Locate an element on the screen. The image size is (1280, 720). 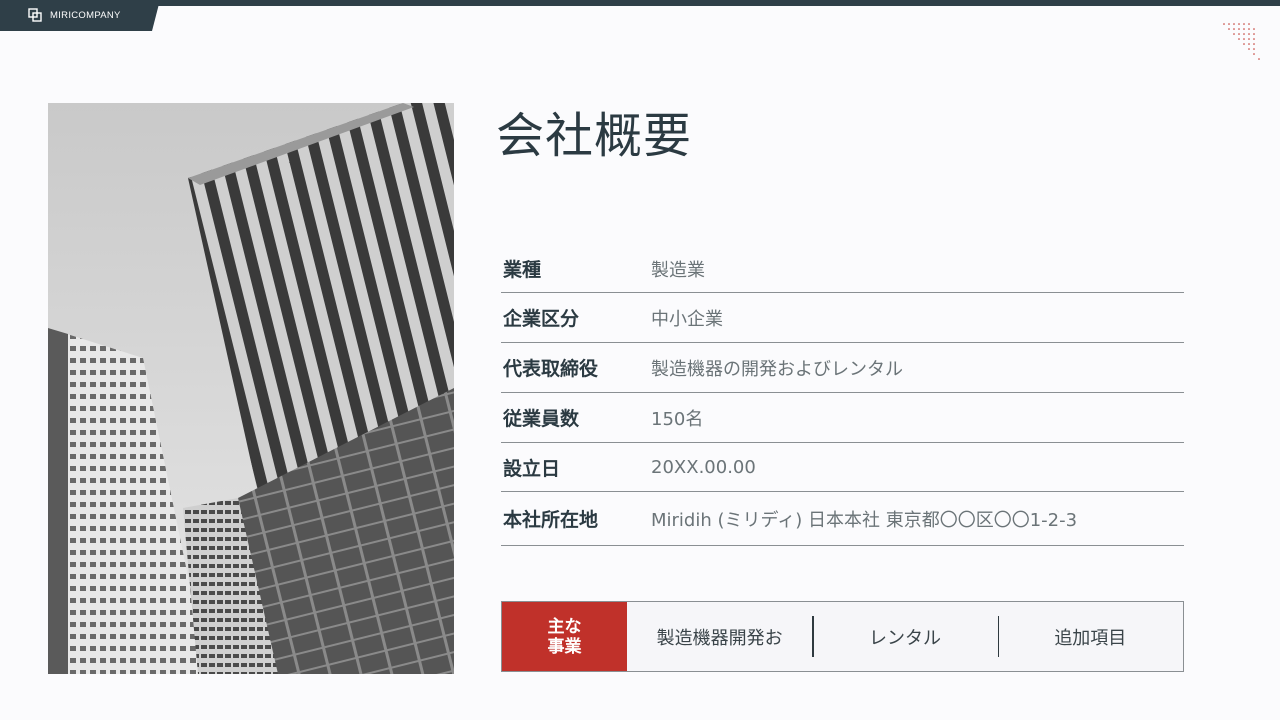
info-key: 設立日 is located at coordinates (532, 468).